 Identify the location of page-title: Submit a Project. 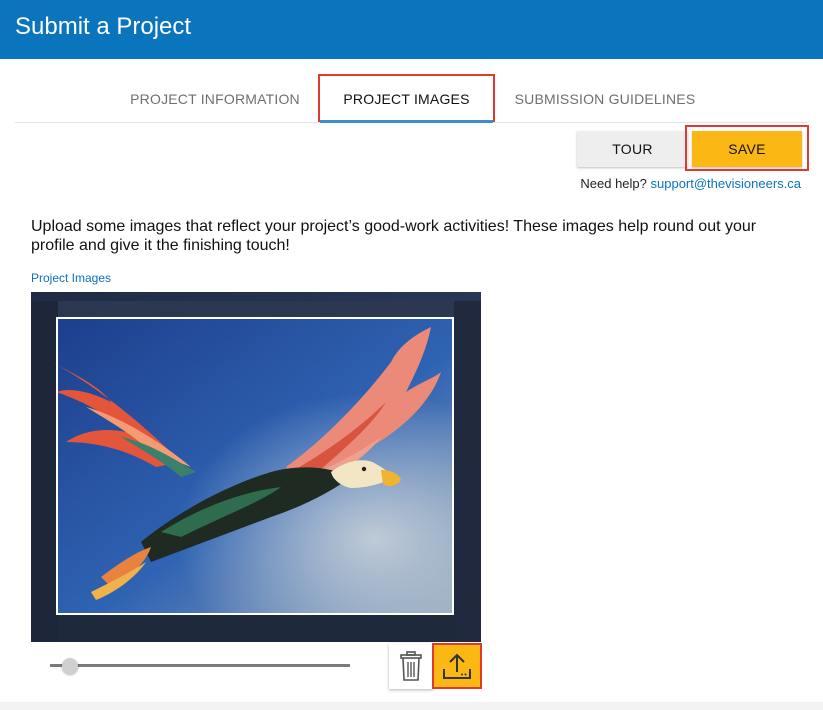
(103, 26).